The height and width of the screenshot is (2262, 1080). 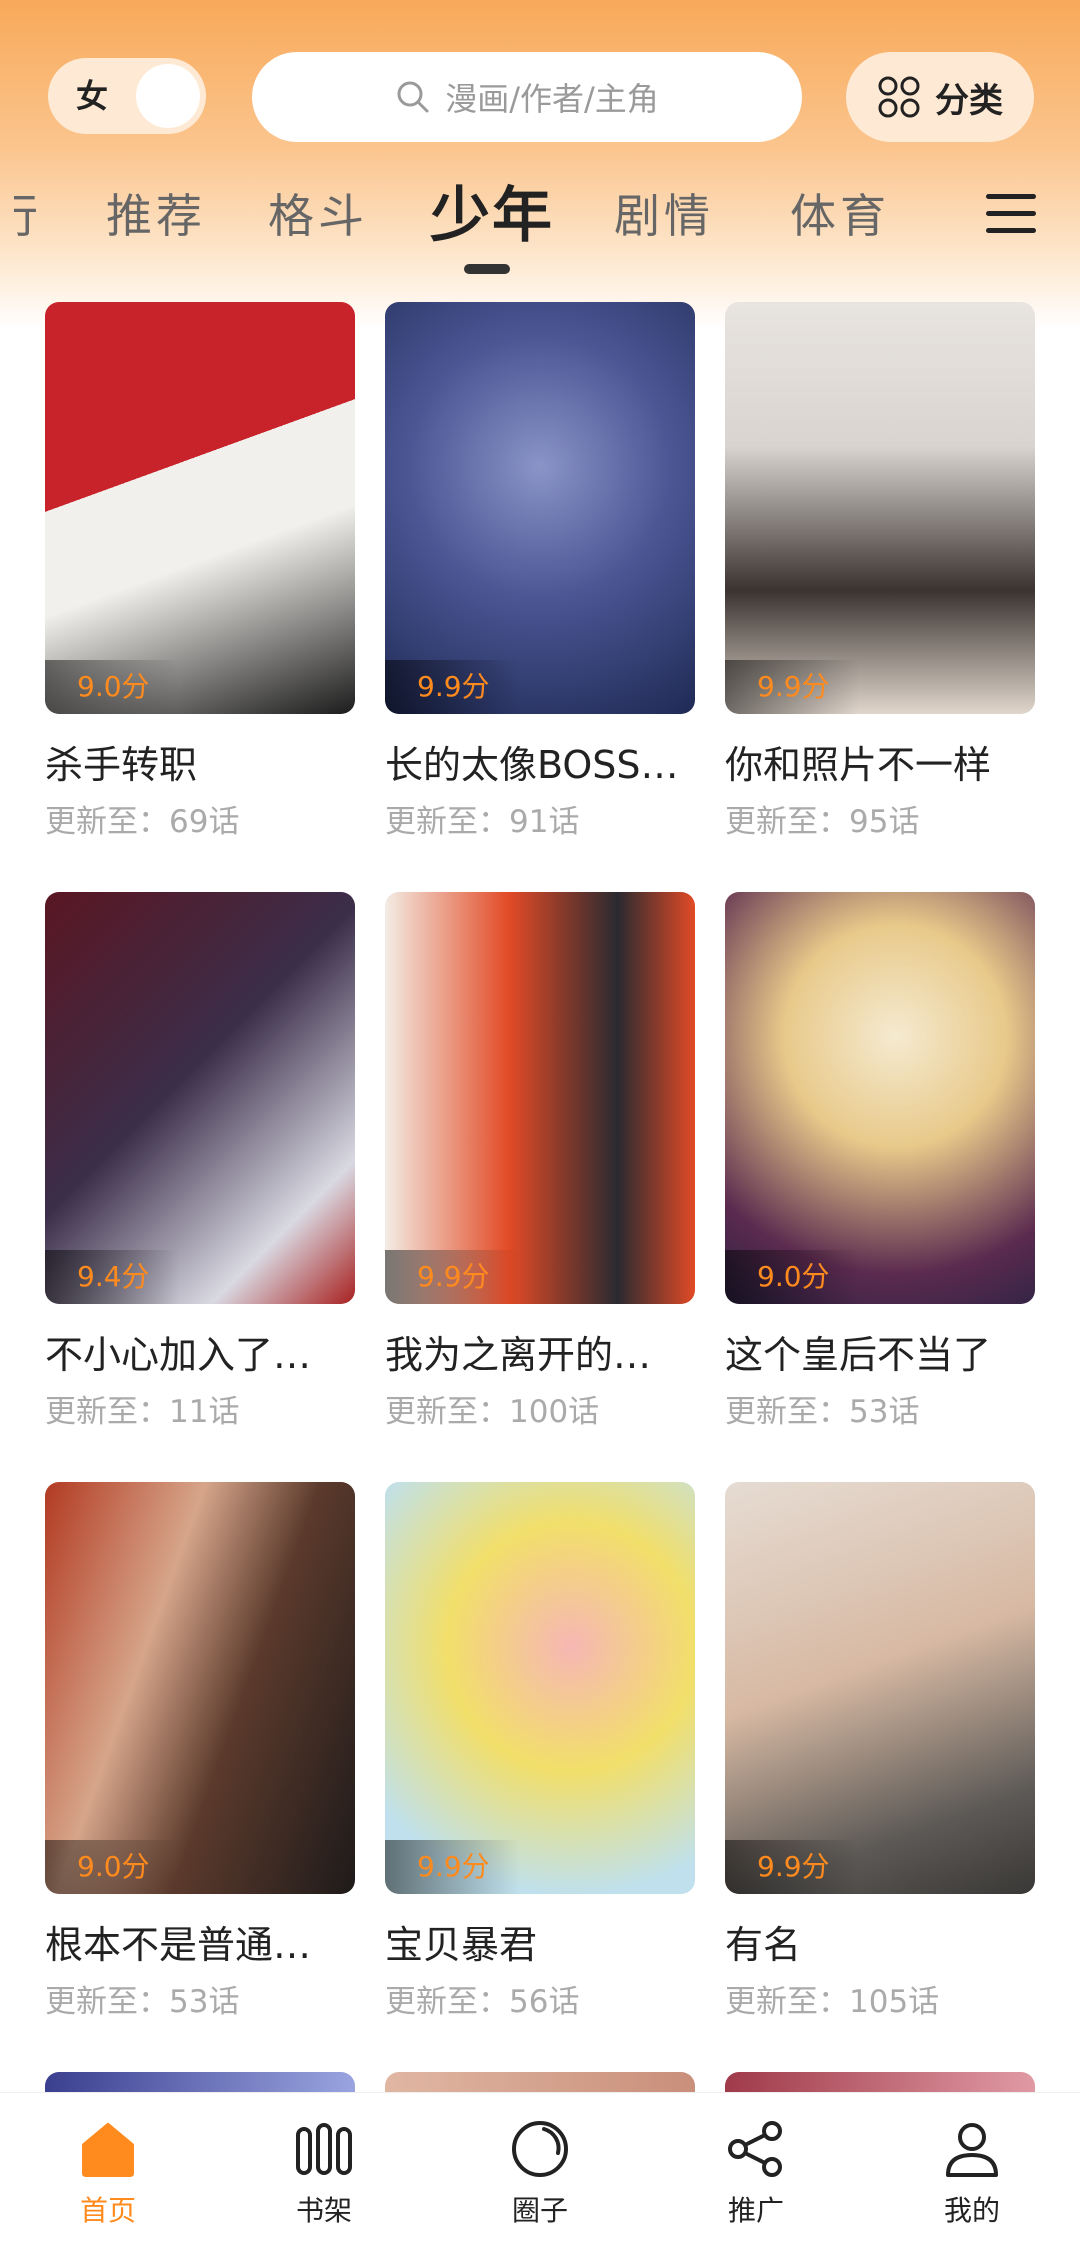 I want to click on category-button: 分类, so click(x=940, y=97).